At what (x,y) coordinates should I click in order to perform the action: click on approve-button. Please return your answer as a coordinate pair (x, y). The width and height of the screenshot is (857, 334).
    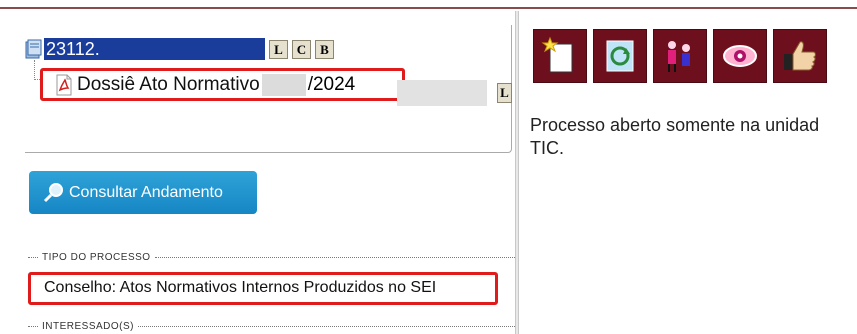
    Looking at the image, I should click on (800, 56).